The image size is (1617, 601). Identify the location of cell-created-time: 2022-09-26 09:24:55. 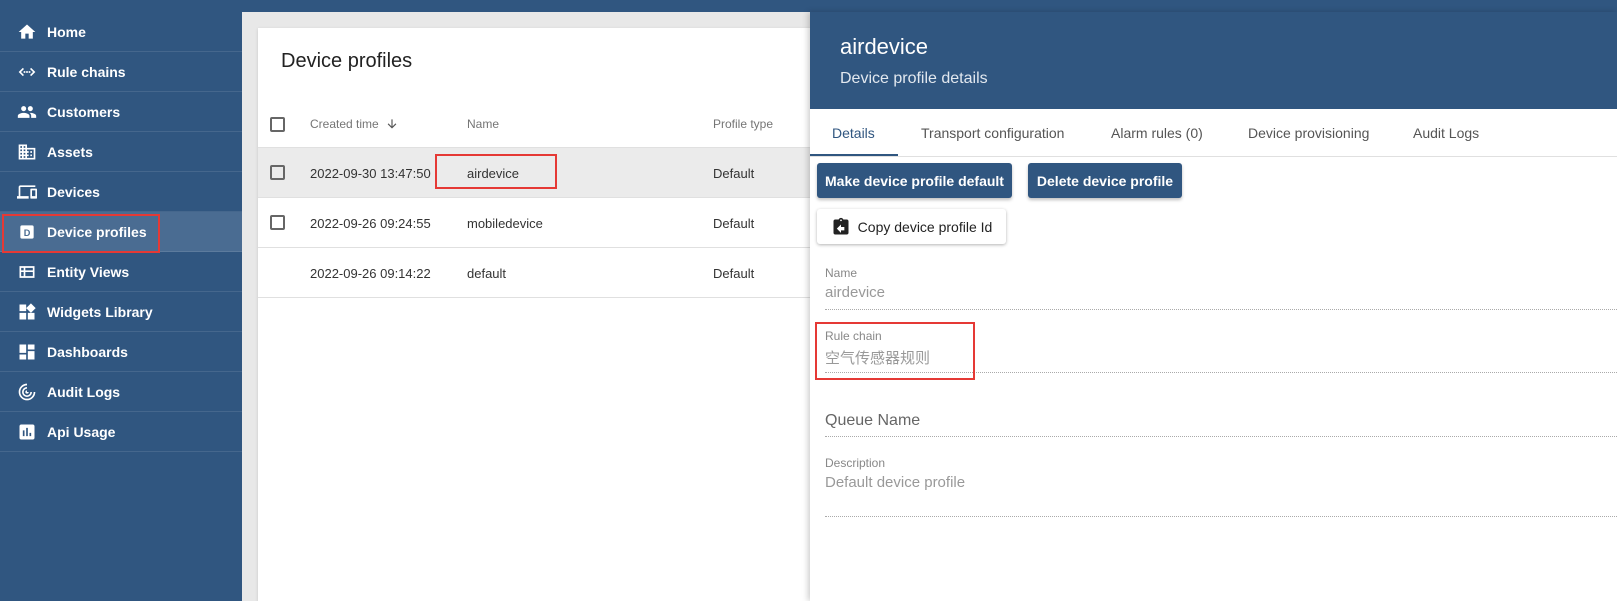
(370, 223).